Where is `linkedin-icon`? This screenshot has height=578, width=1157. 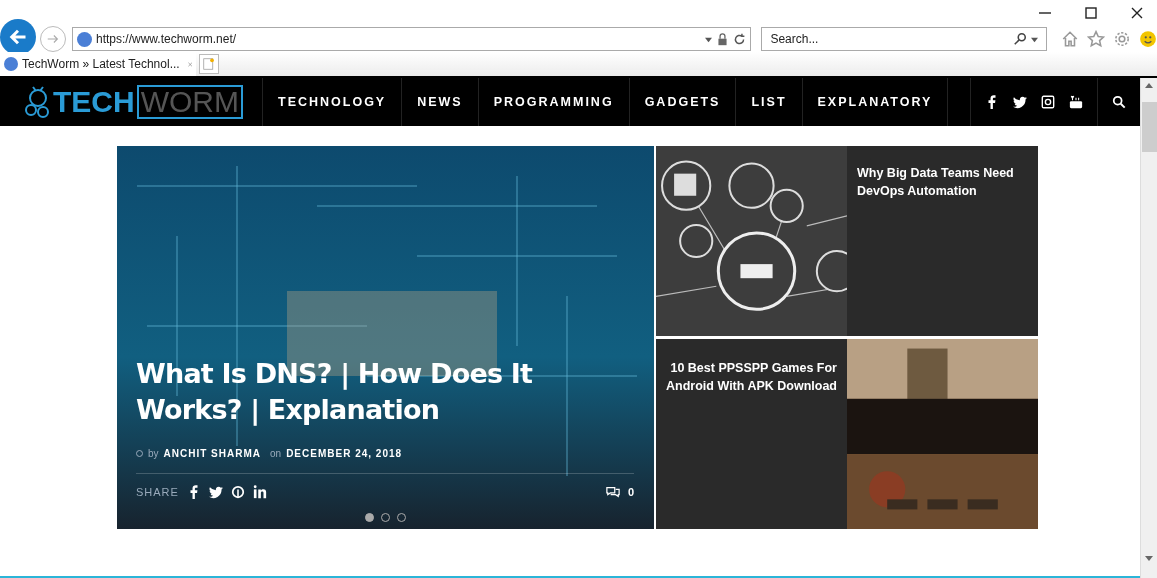 linkedin-icon is located at coordinates (259, 492).